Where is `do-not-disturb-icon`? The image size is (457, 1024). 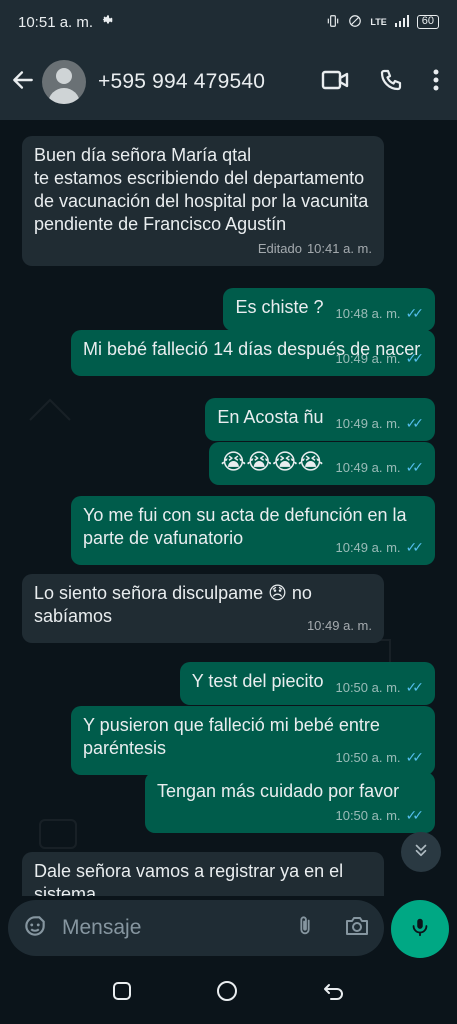
do-not-disturb-icon is located at coordinates (355, 22).